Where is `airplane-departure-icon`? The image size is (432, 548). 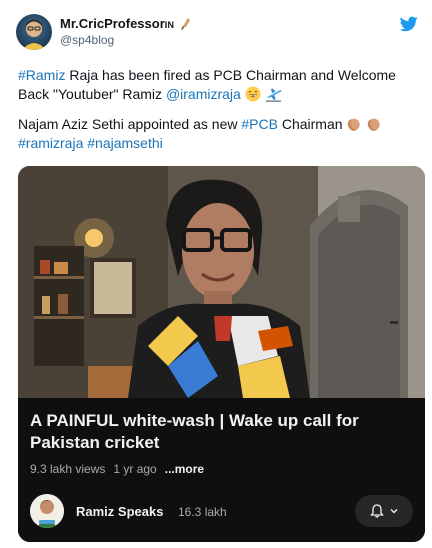
airplane-departure-icon is located at coordinates (273, 95).